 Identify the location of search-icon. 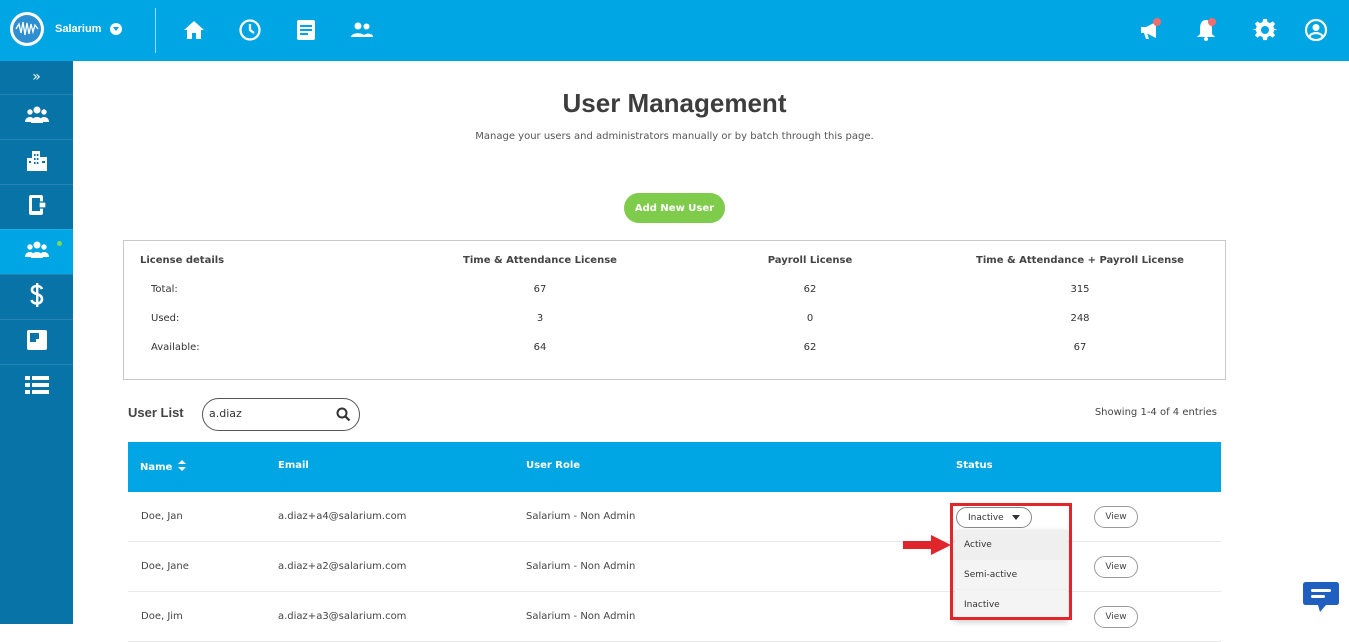
(343, 416).